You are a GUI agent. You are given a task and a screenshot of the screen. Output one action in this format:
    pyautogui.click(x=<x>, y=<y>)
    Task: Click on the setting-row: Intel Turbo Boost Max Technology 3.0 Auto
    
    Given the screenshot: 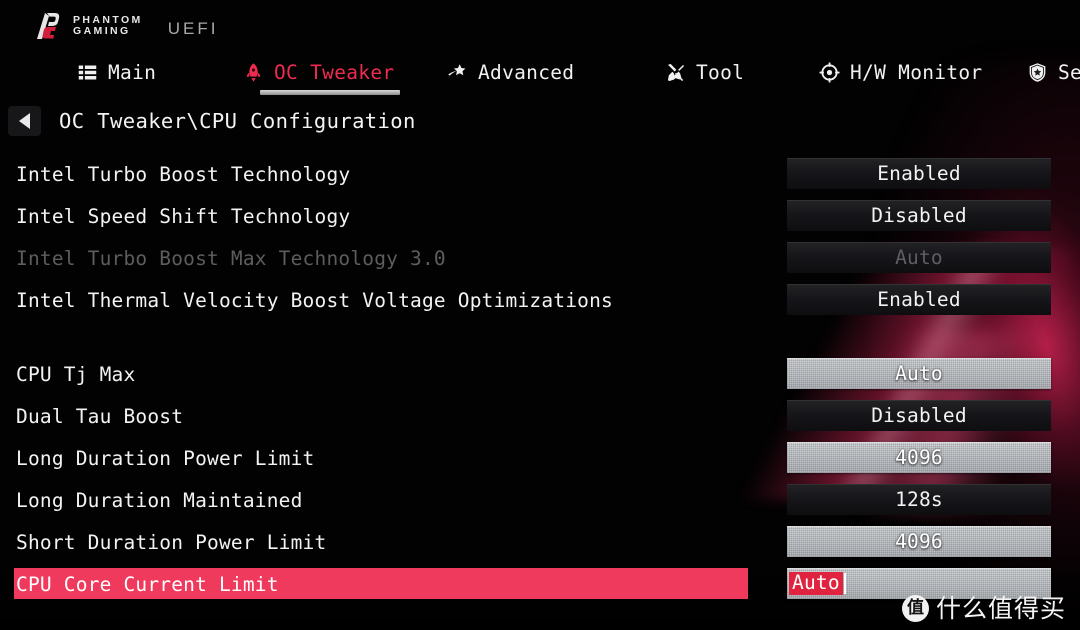 What is the action you would take?
    pyautogui.click(x=540, y=258)
    